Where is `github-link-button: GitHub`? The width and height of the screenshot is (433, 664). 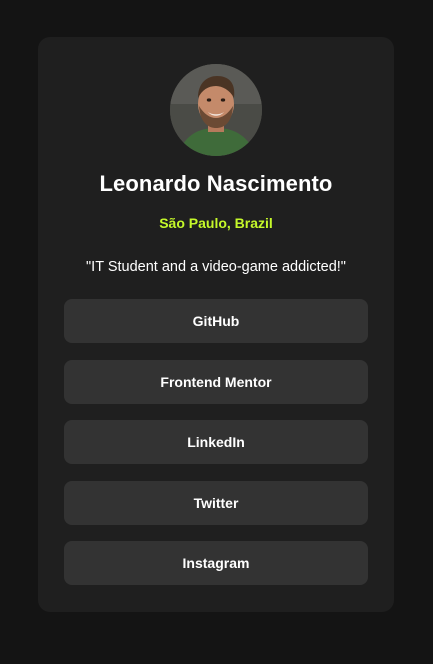 github-link-button: GitHub is located at coordinates (216, 321).